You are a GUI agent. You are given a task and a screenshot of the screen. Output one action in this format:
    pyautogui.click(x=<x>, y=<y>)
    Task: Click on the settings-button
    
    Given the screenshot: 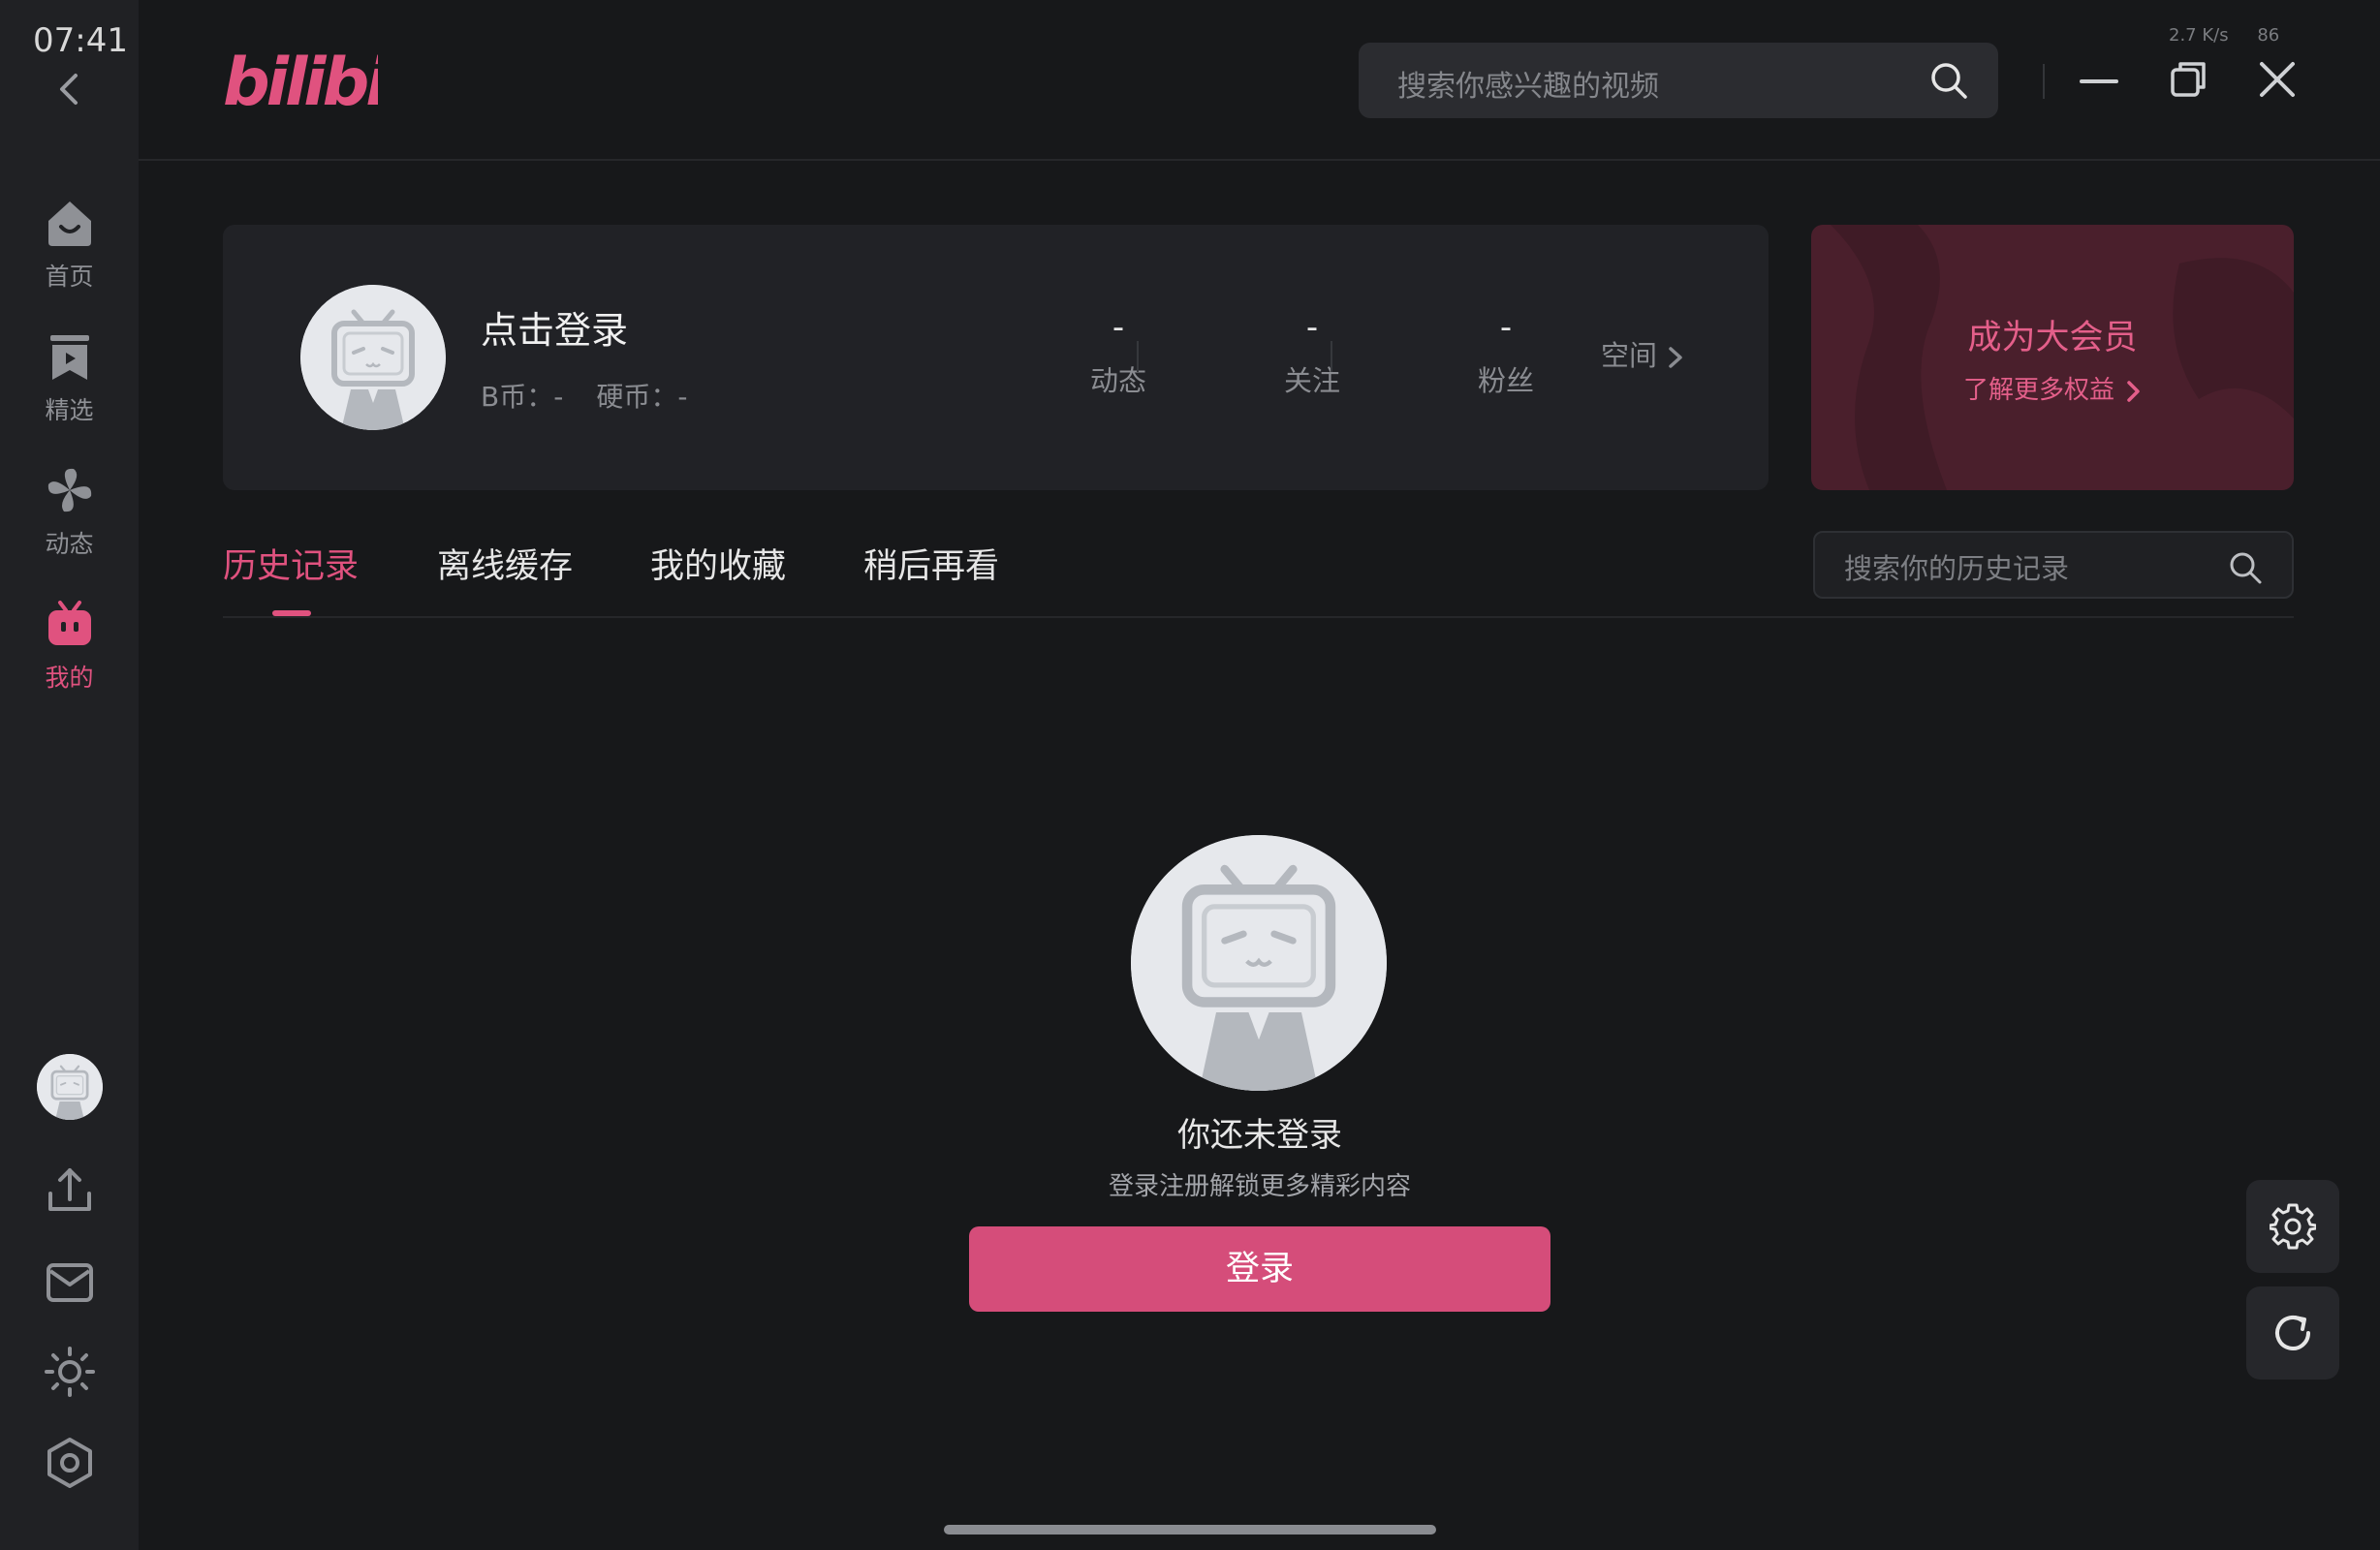 What is the action you would take?
    pyautogui.click(x=2292, y=1226)
    